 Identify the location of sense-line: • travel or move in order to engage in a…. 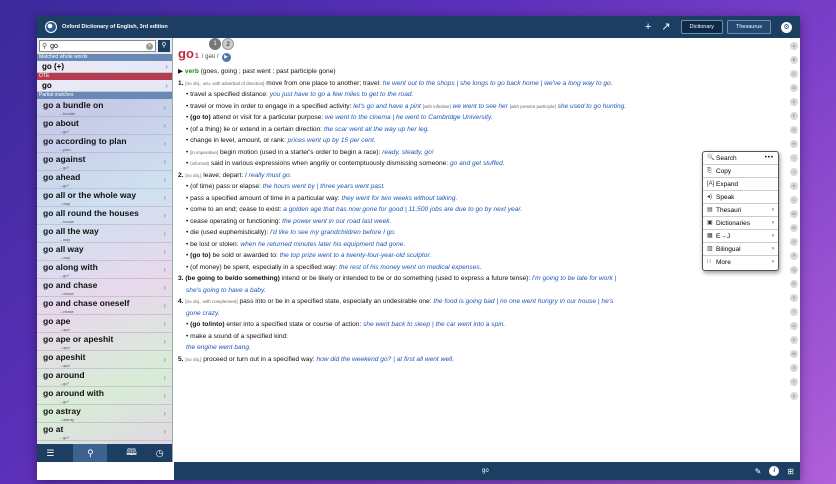
(480, 107).